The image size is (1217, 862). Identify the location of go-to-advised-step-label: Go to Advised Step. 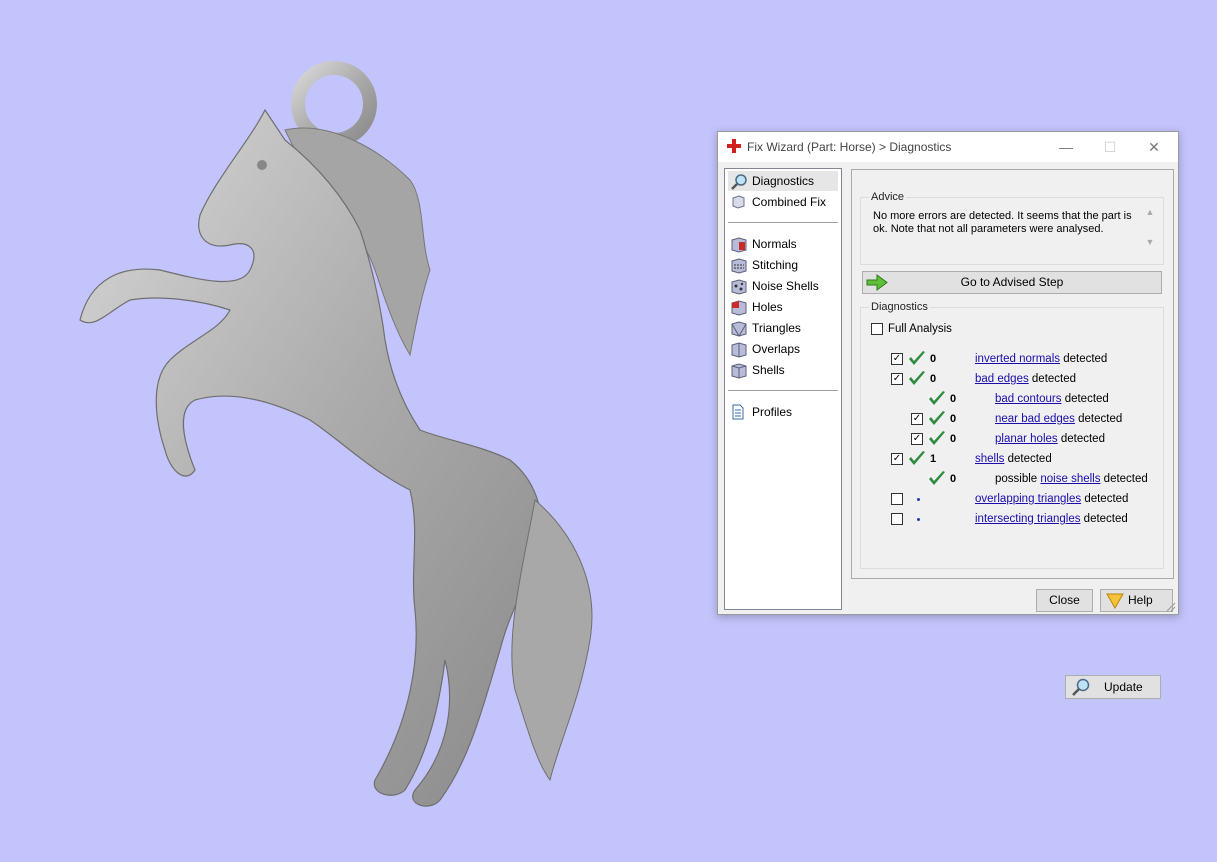
(1012, 282).